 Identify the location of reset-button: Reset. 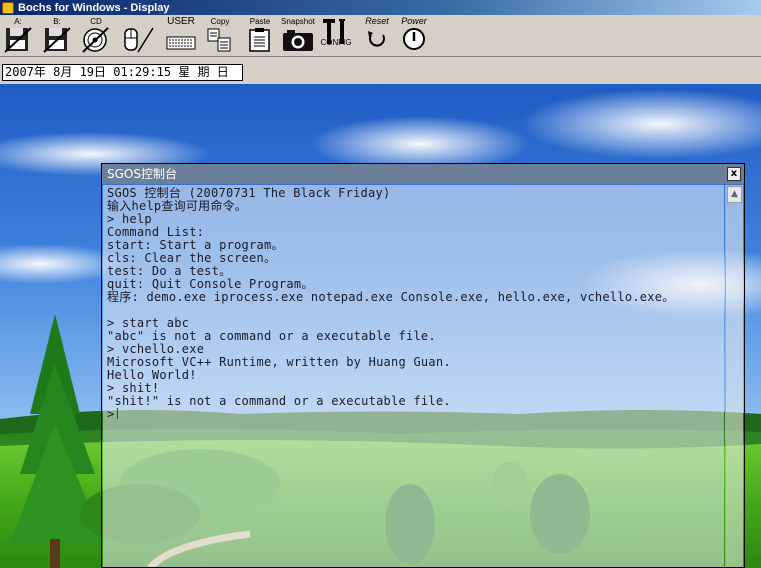
(377, 34).